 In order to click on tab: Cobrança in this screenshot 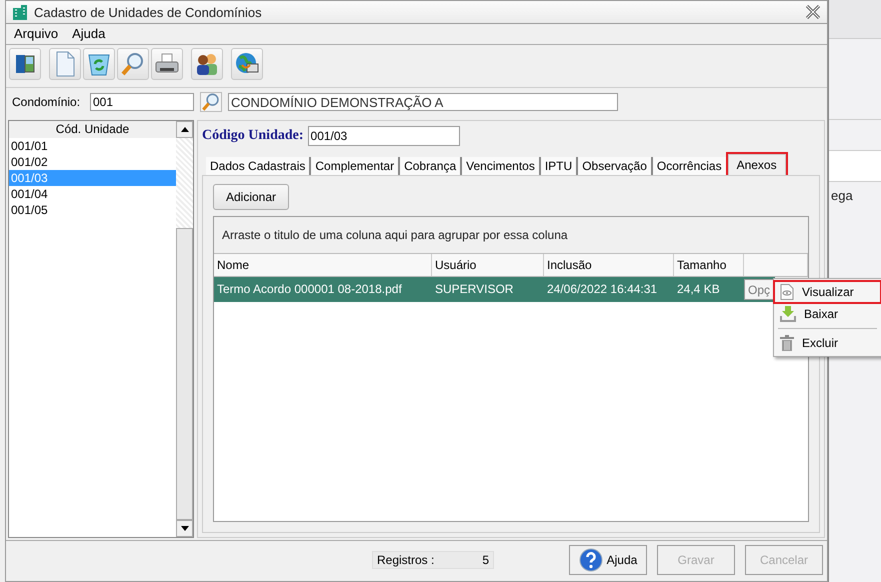, I will do `click(431, 166)`.